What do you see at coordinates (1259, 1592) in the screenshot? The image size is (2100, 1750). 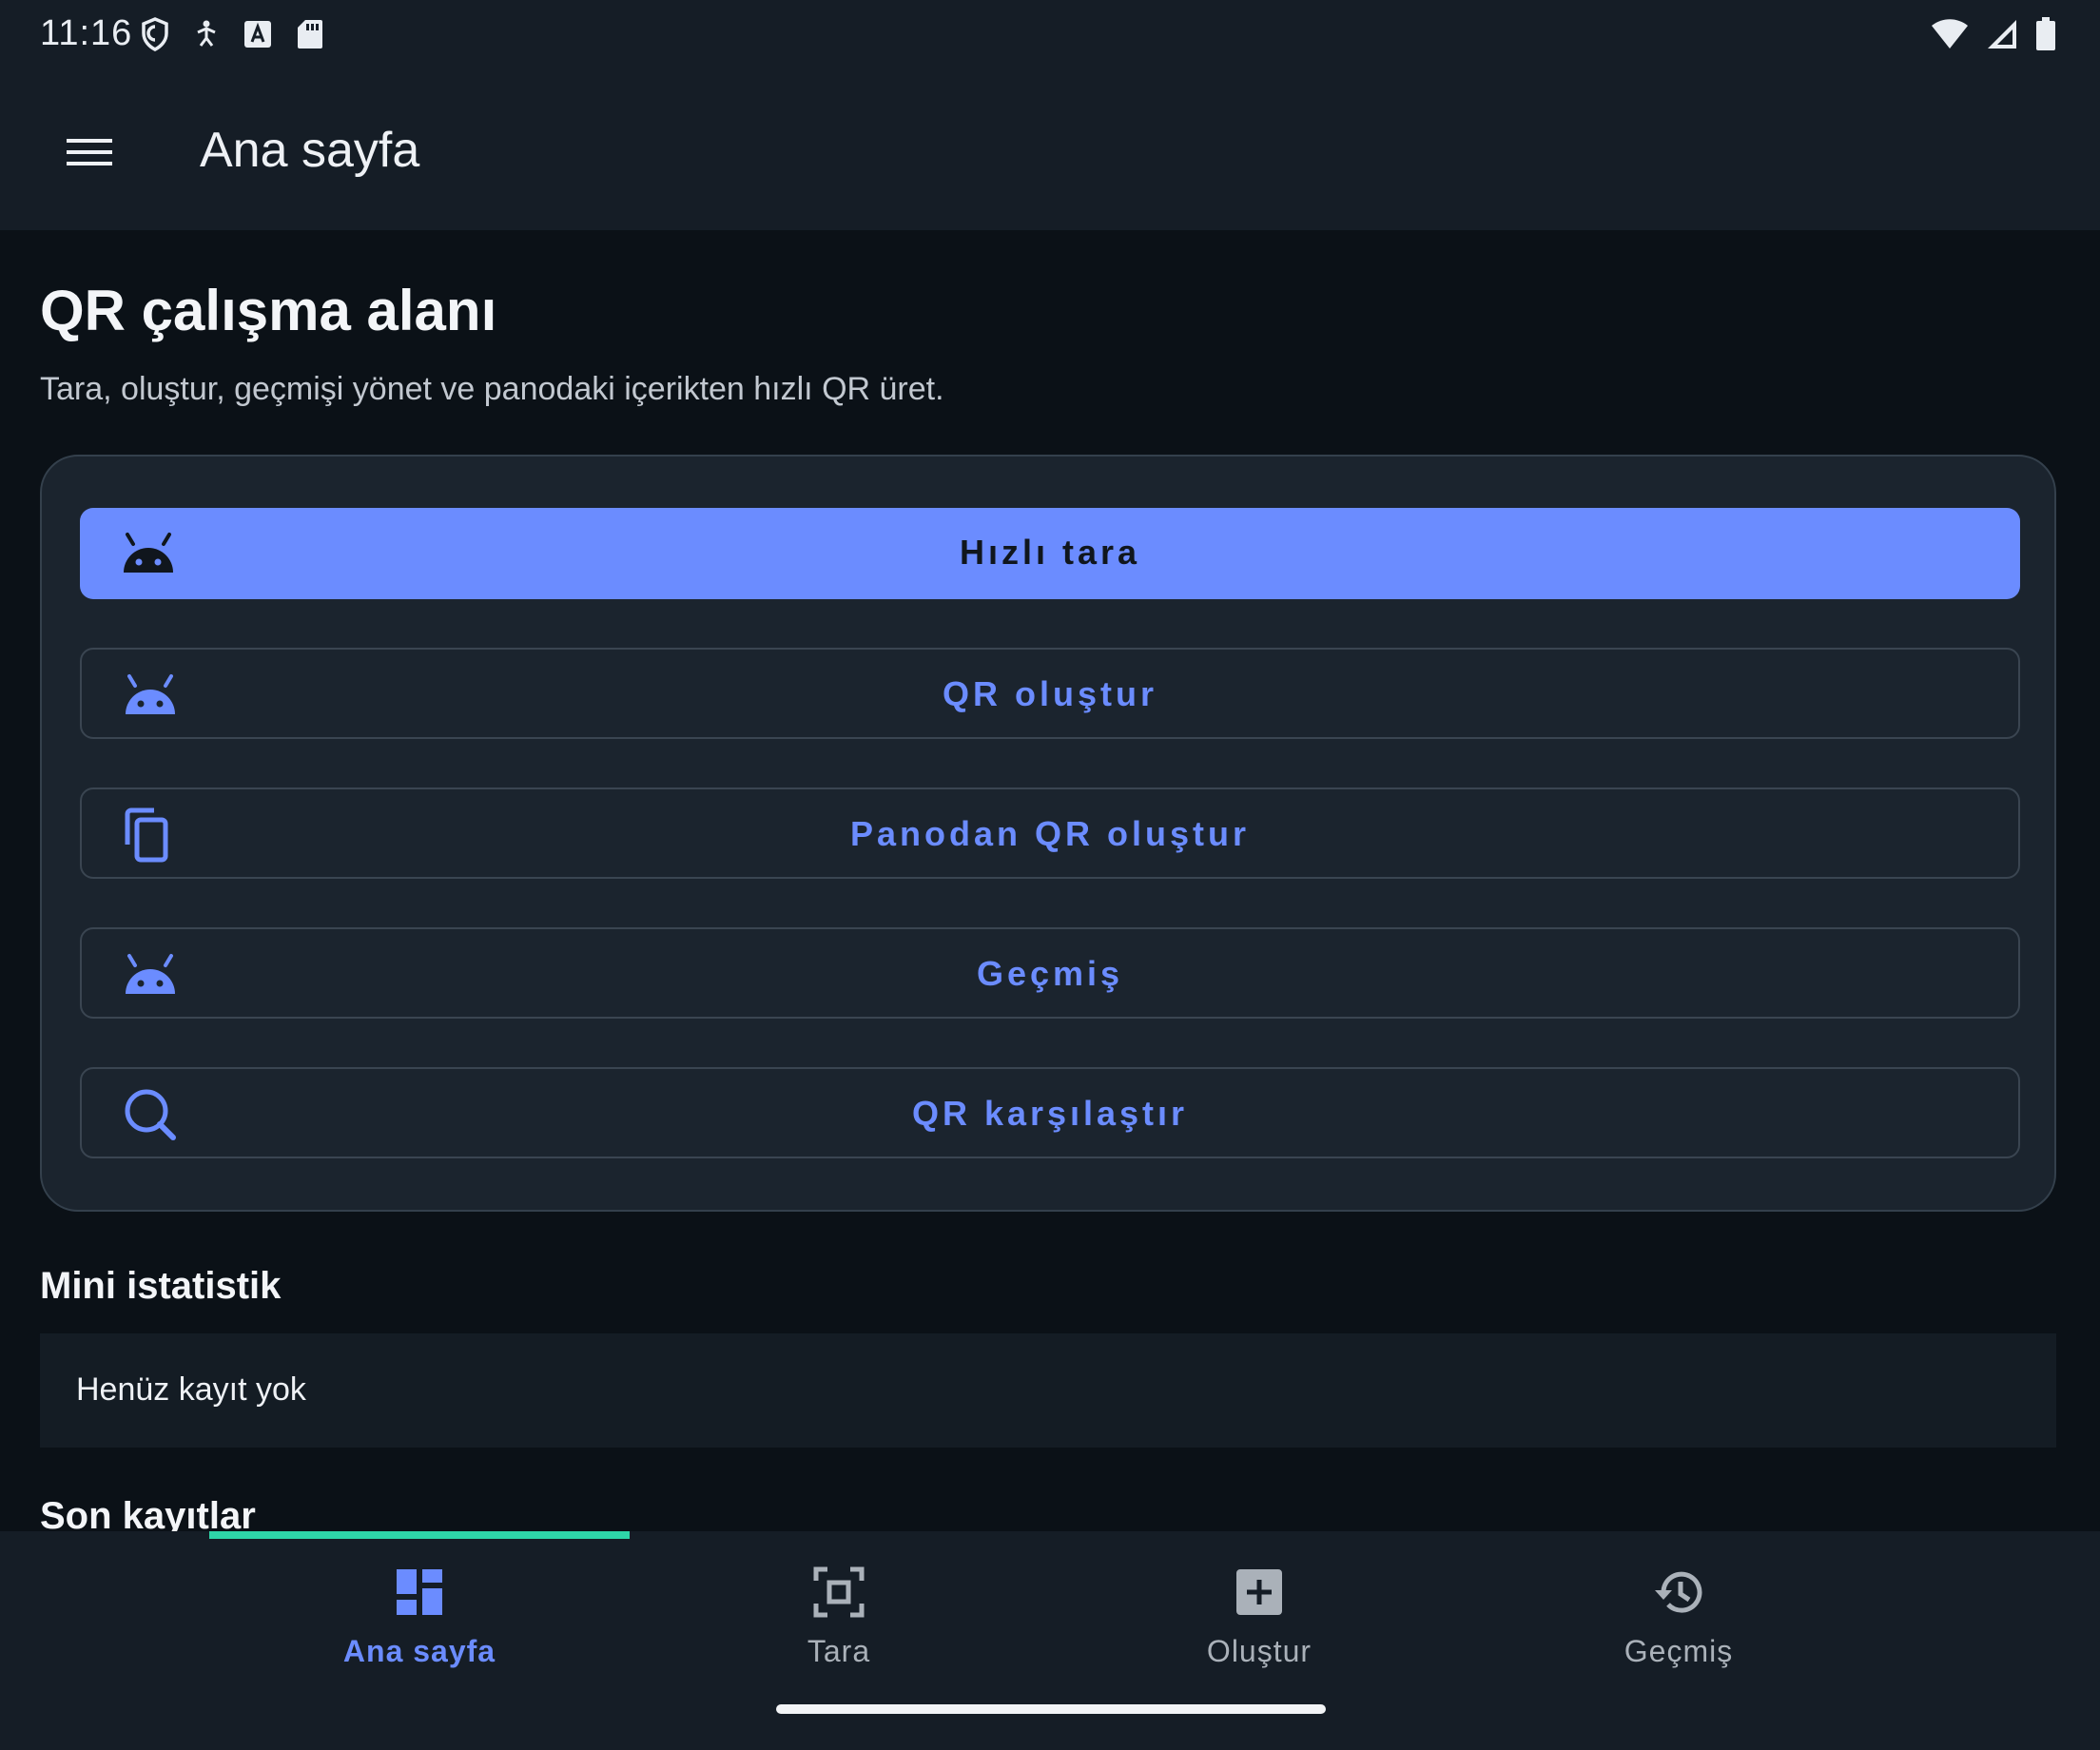 I see `add-box-icon` at bounding box center [1259, 1592].